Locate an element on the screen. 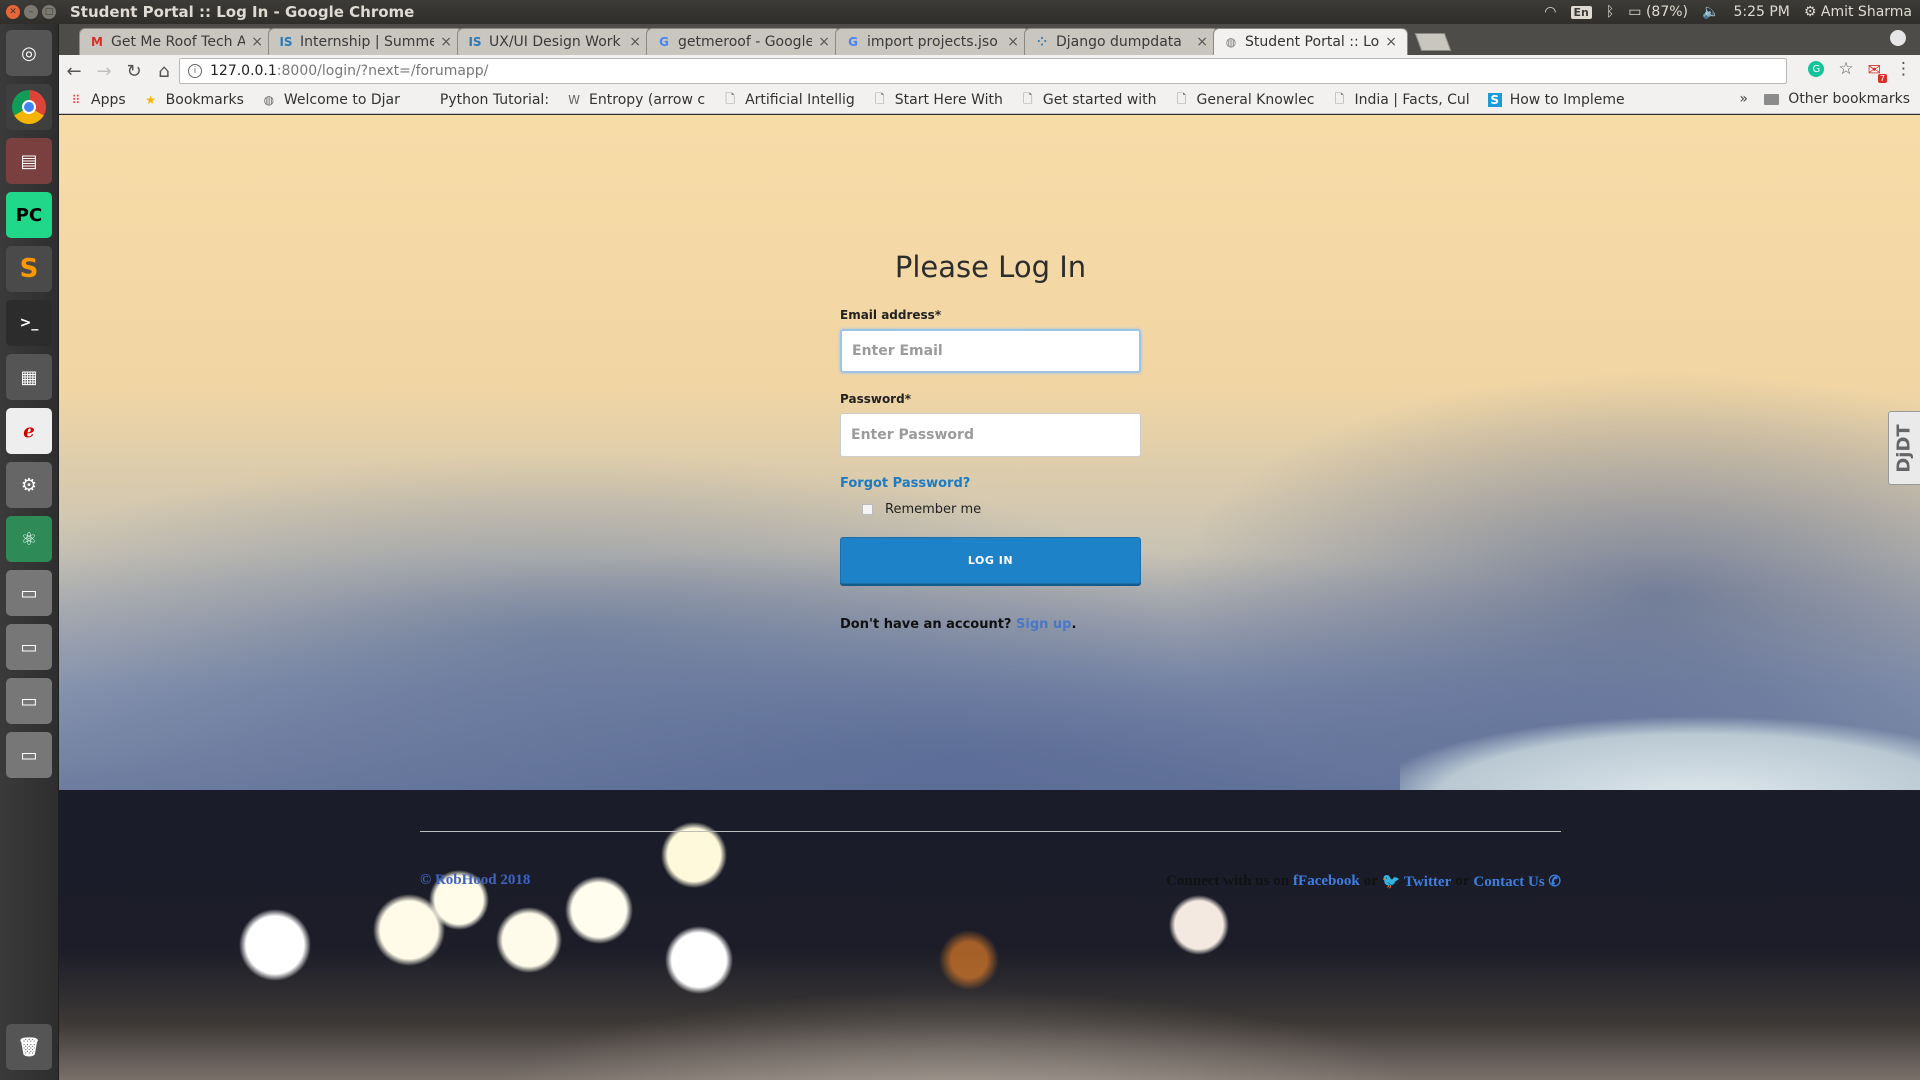  reload-button: ↻ is located at coordinates (134, 71).